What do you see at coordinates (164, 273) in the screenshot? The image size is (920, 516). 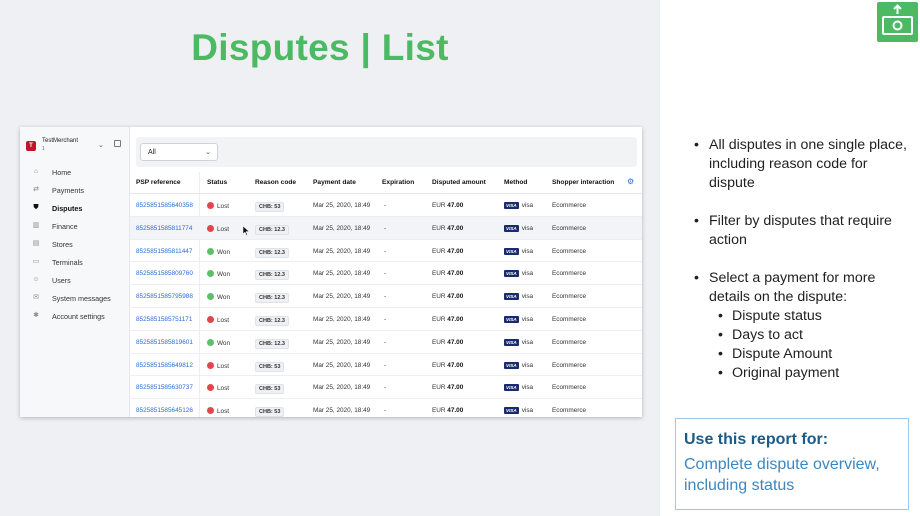 I see `psp-reference-link: 8525851585809760` at bounding box center [164, 273].